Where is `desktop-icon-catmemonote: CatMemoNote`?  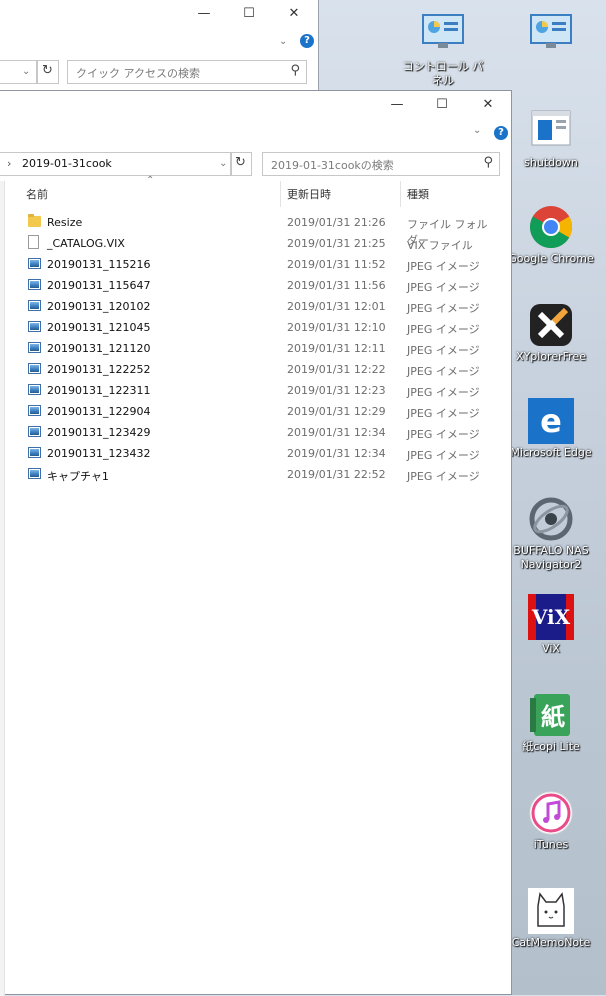 desktop-icon-catmemonote: CatMemoNote is located at coordinates (551, 919).